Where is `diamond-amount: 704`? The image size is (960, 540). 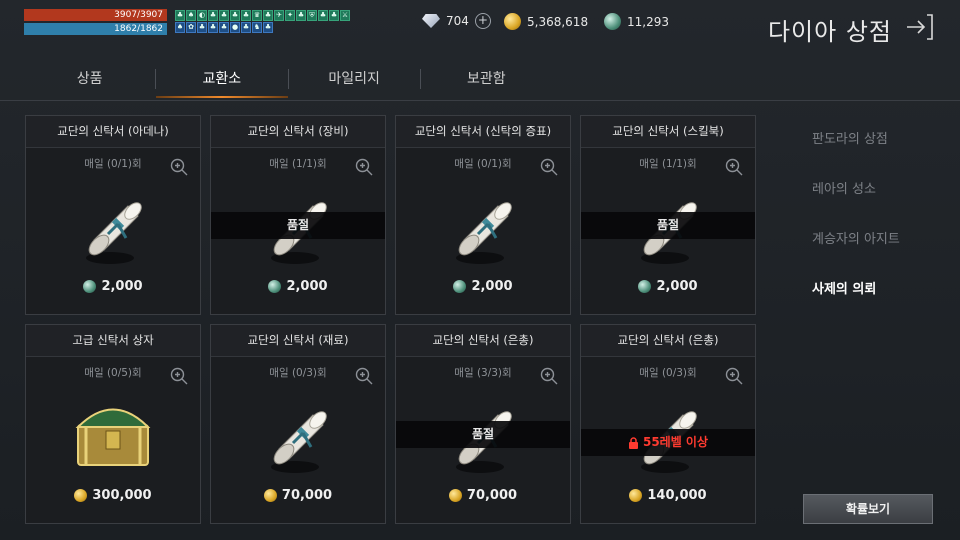 diamond-amount: 704 is located at coordinates (457, 21).